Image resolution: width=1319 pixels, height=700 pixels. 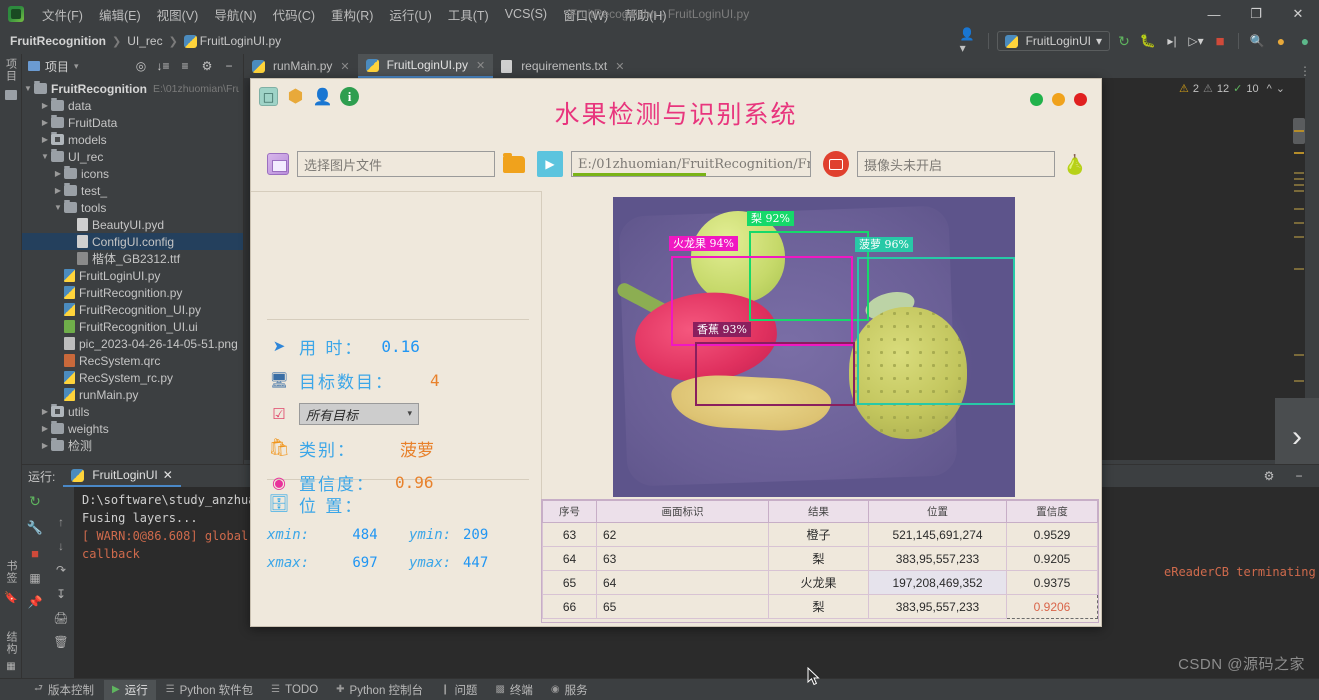 What do you see at coordinates (209, 690) in the screenshot?
I see `status-item-python-packages: ☰ Python 软件包` at bounding box center [209, 690].